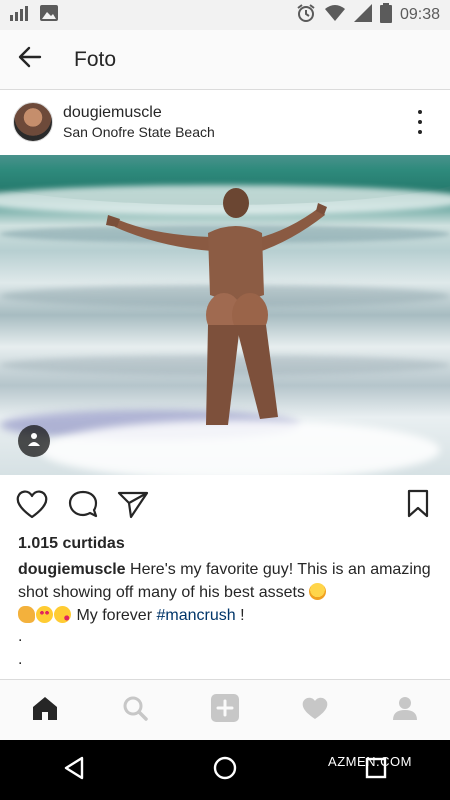  What do you see at coordinates (95, 59) in the screenshot?
I see `page-title: Foto` at bounding box center [95, 59].